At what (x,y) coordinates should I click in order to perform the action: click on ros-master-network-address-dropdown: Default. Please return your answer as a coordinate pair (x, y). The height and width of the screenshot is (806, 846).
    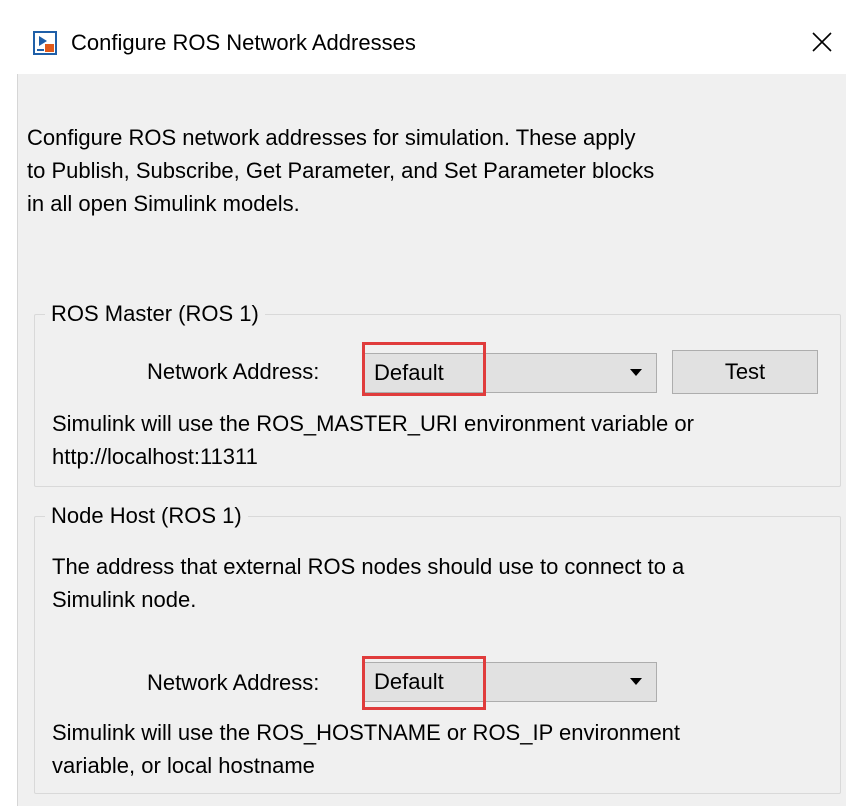
    Looking at the image, I should click on (509, 369).